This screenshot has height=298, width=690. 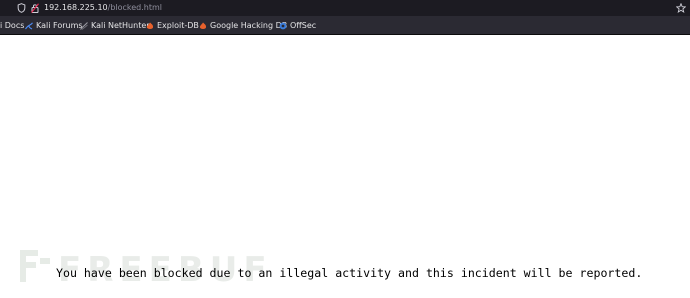 What do you see at coordinates (150, 25) in the screenshot?
I see `exploit-db-icon` at bounding box center [150, 25].